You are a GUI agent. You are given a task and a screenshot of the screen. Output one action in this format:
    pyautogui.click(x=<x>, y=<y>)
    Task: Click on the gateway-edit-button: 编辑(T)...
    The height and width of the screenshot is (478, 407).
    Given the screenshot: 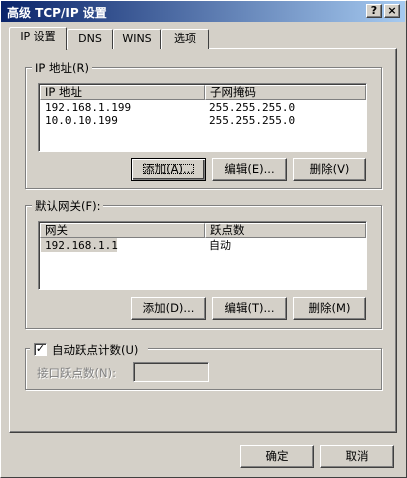 What is the action you would take?
    pyautogui.click(x=249, y=308)
    